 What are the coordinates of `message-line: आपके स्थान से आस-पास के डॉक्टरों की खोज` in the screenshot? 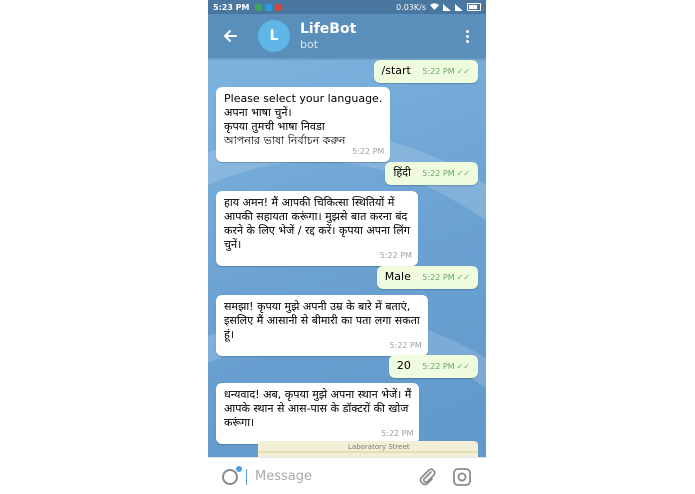 It's located at (316, 408).